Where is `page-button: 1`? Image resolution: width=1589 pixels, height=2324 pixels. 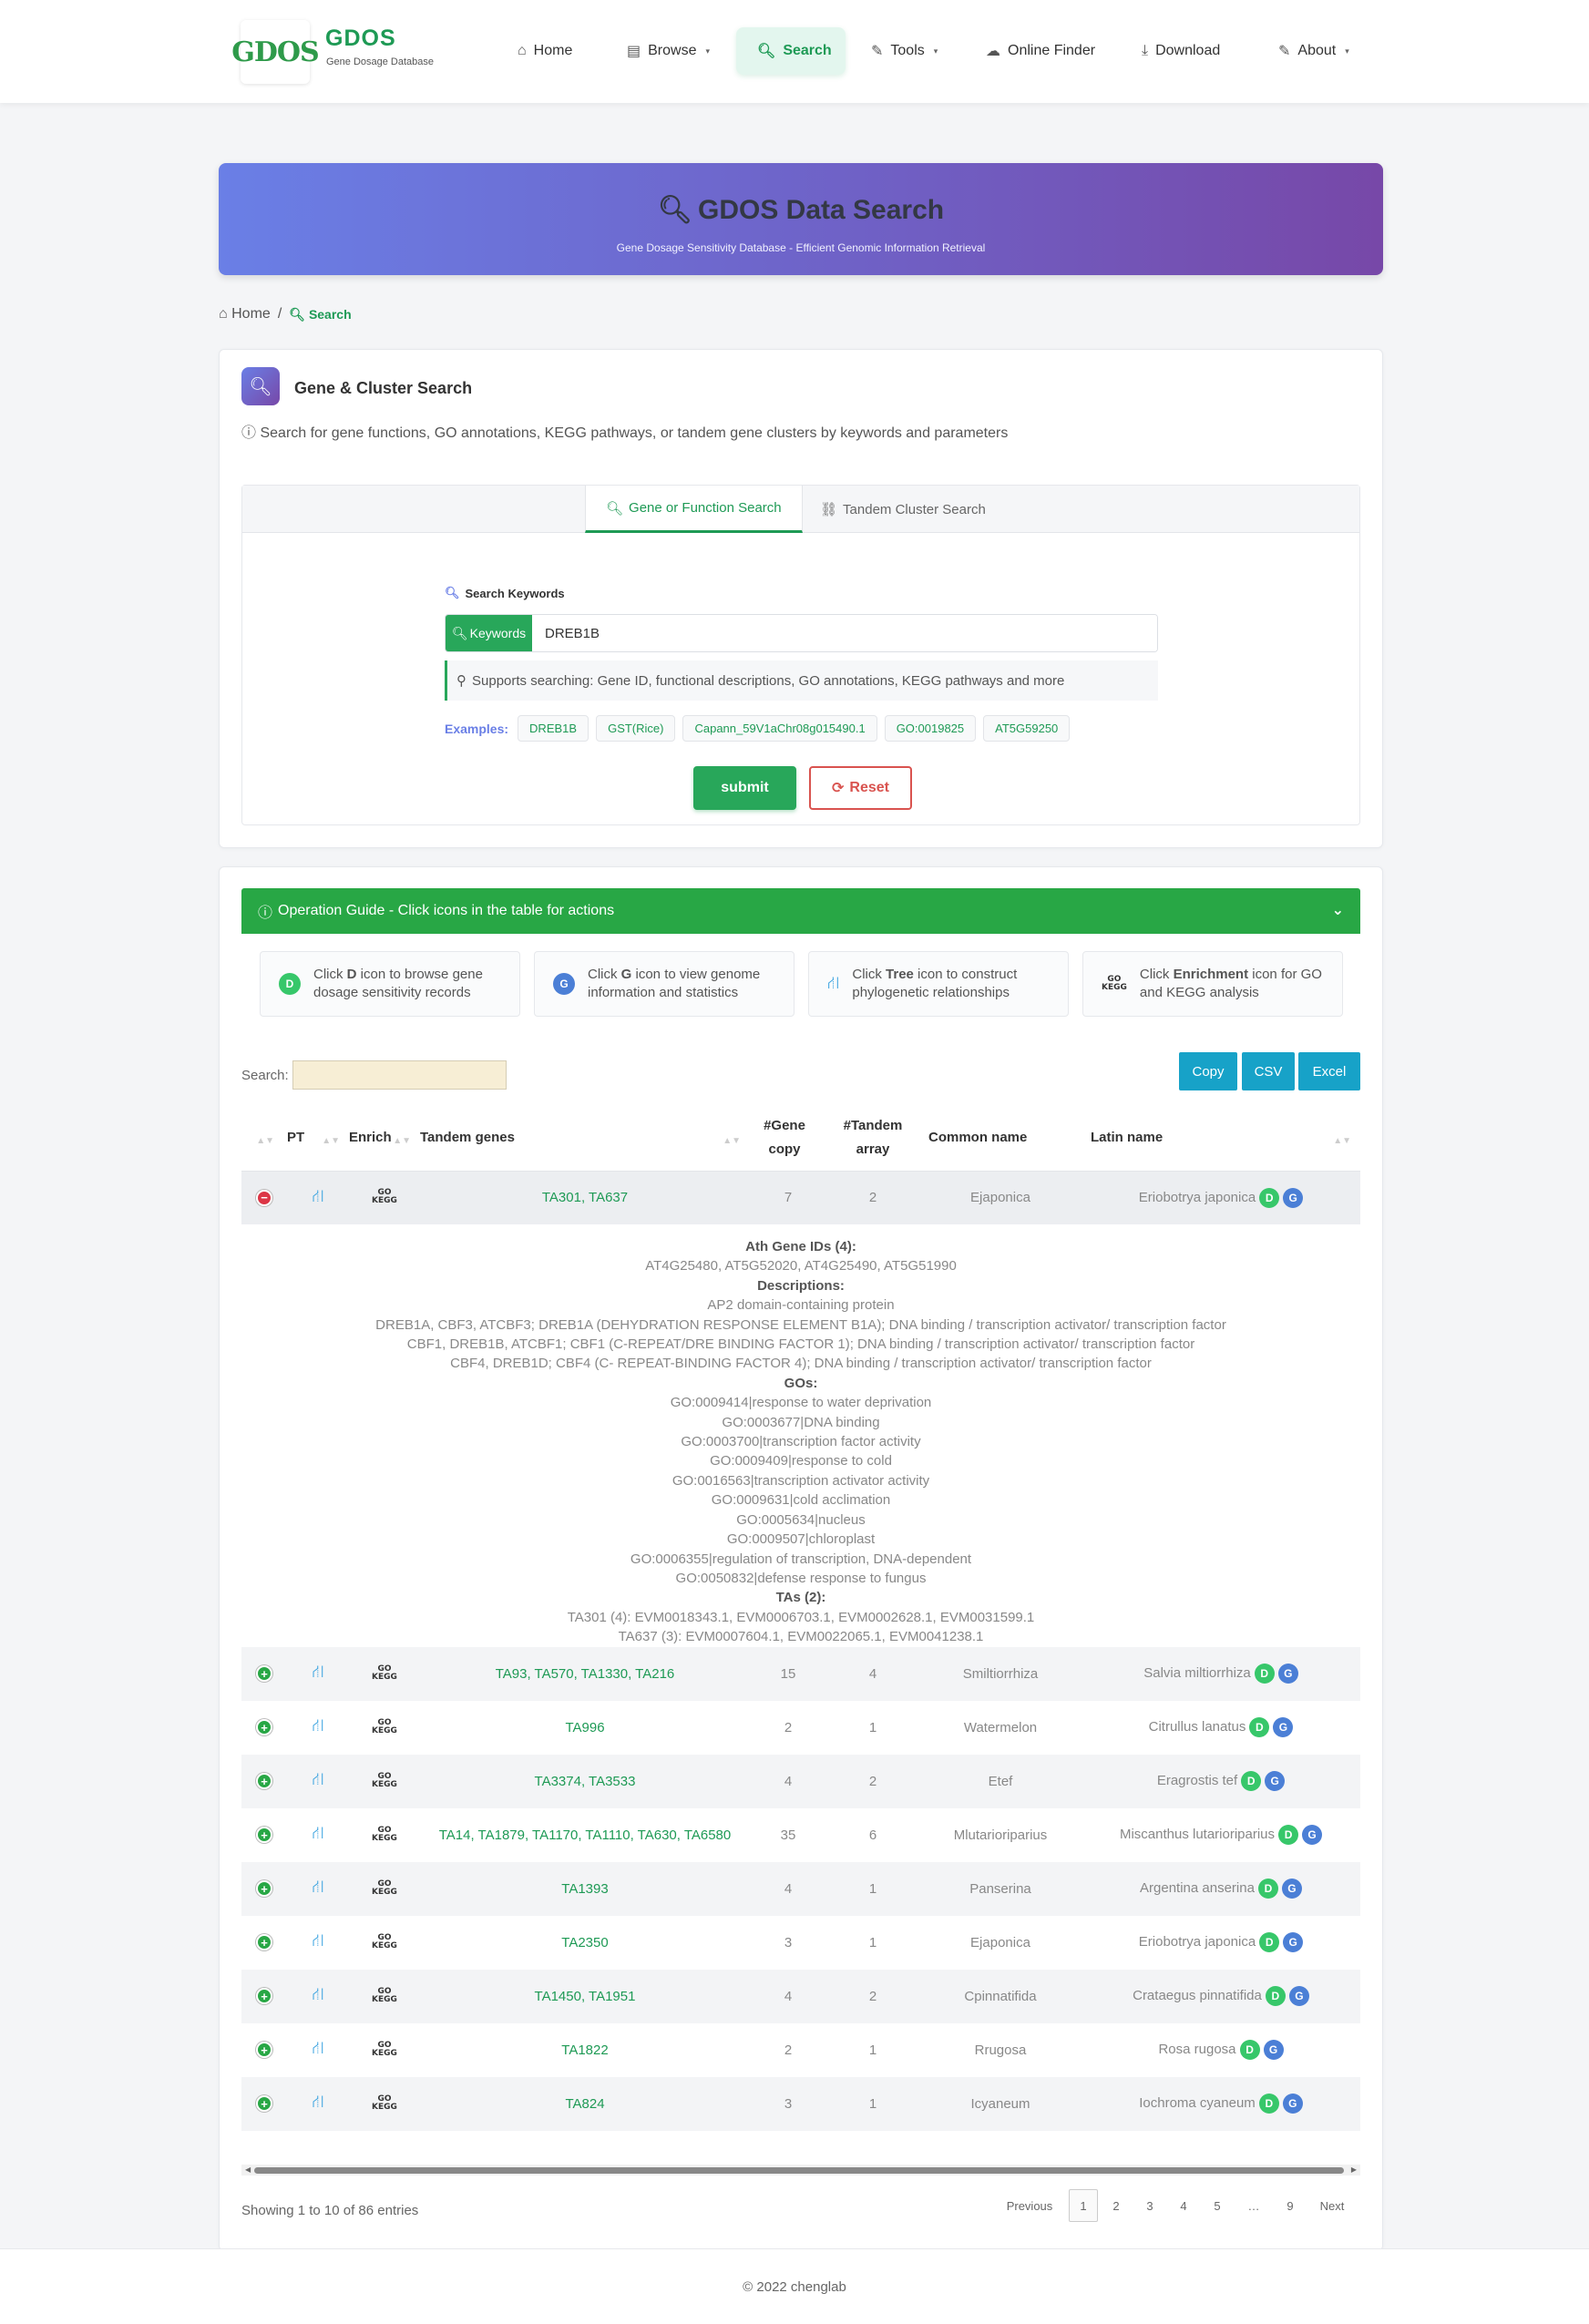
page-button: 1 is located at coordinates (1083, 2205).